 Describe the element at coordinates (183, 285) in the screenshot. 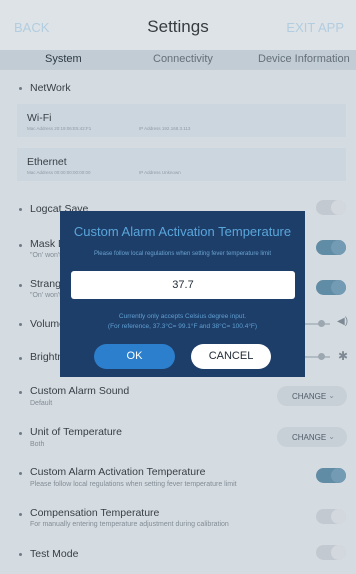

I see `temperature-input: 37.7` at that location.